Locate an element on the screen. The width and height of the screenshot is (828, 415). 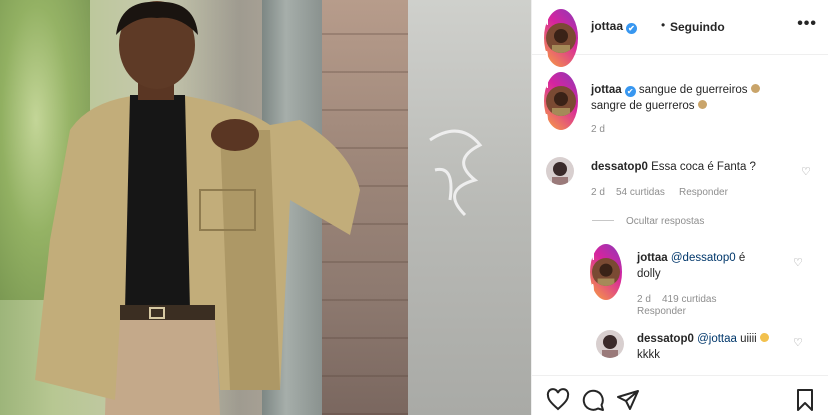
heart-icon is located at coordinates (558, 400).